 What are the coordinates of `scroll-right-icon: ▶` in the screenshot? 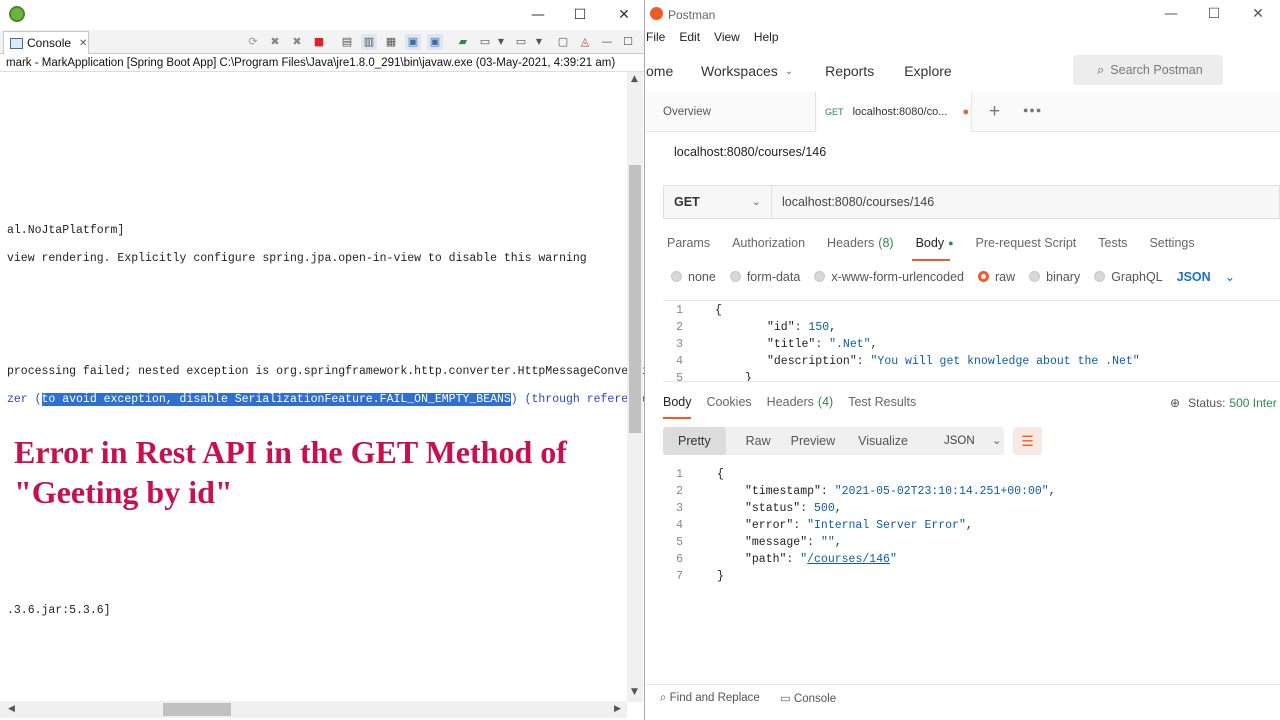 It's located at (617, 709).